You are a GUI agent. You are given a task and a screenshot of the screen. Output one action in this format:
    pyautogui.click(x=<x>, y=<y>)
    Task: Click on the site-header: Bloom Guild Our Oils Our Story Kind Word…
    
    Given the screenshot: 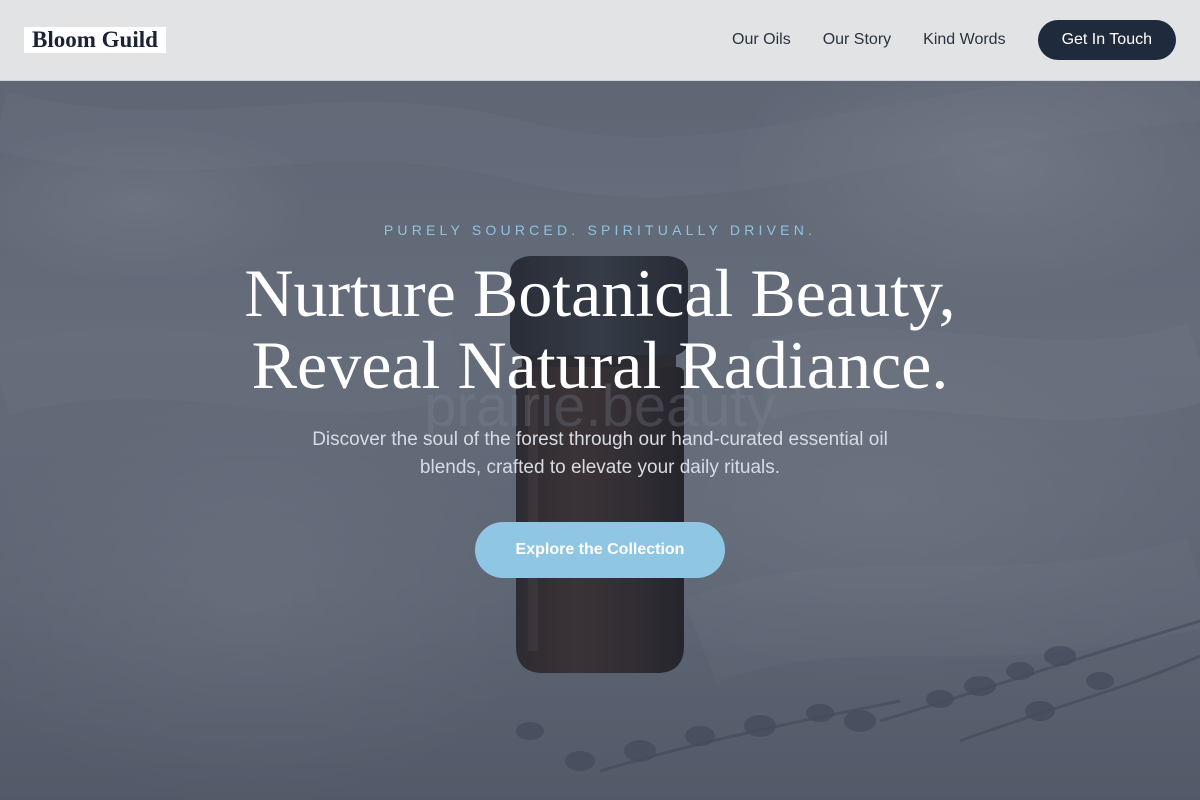 What is the action you would take?
    pyautogui.click(x=600, y=40)
    